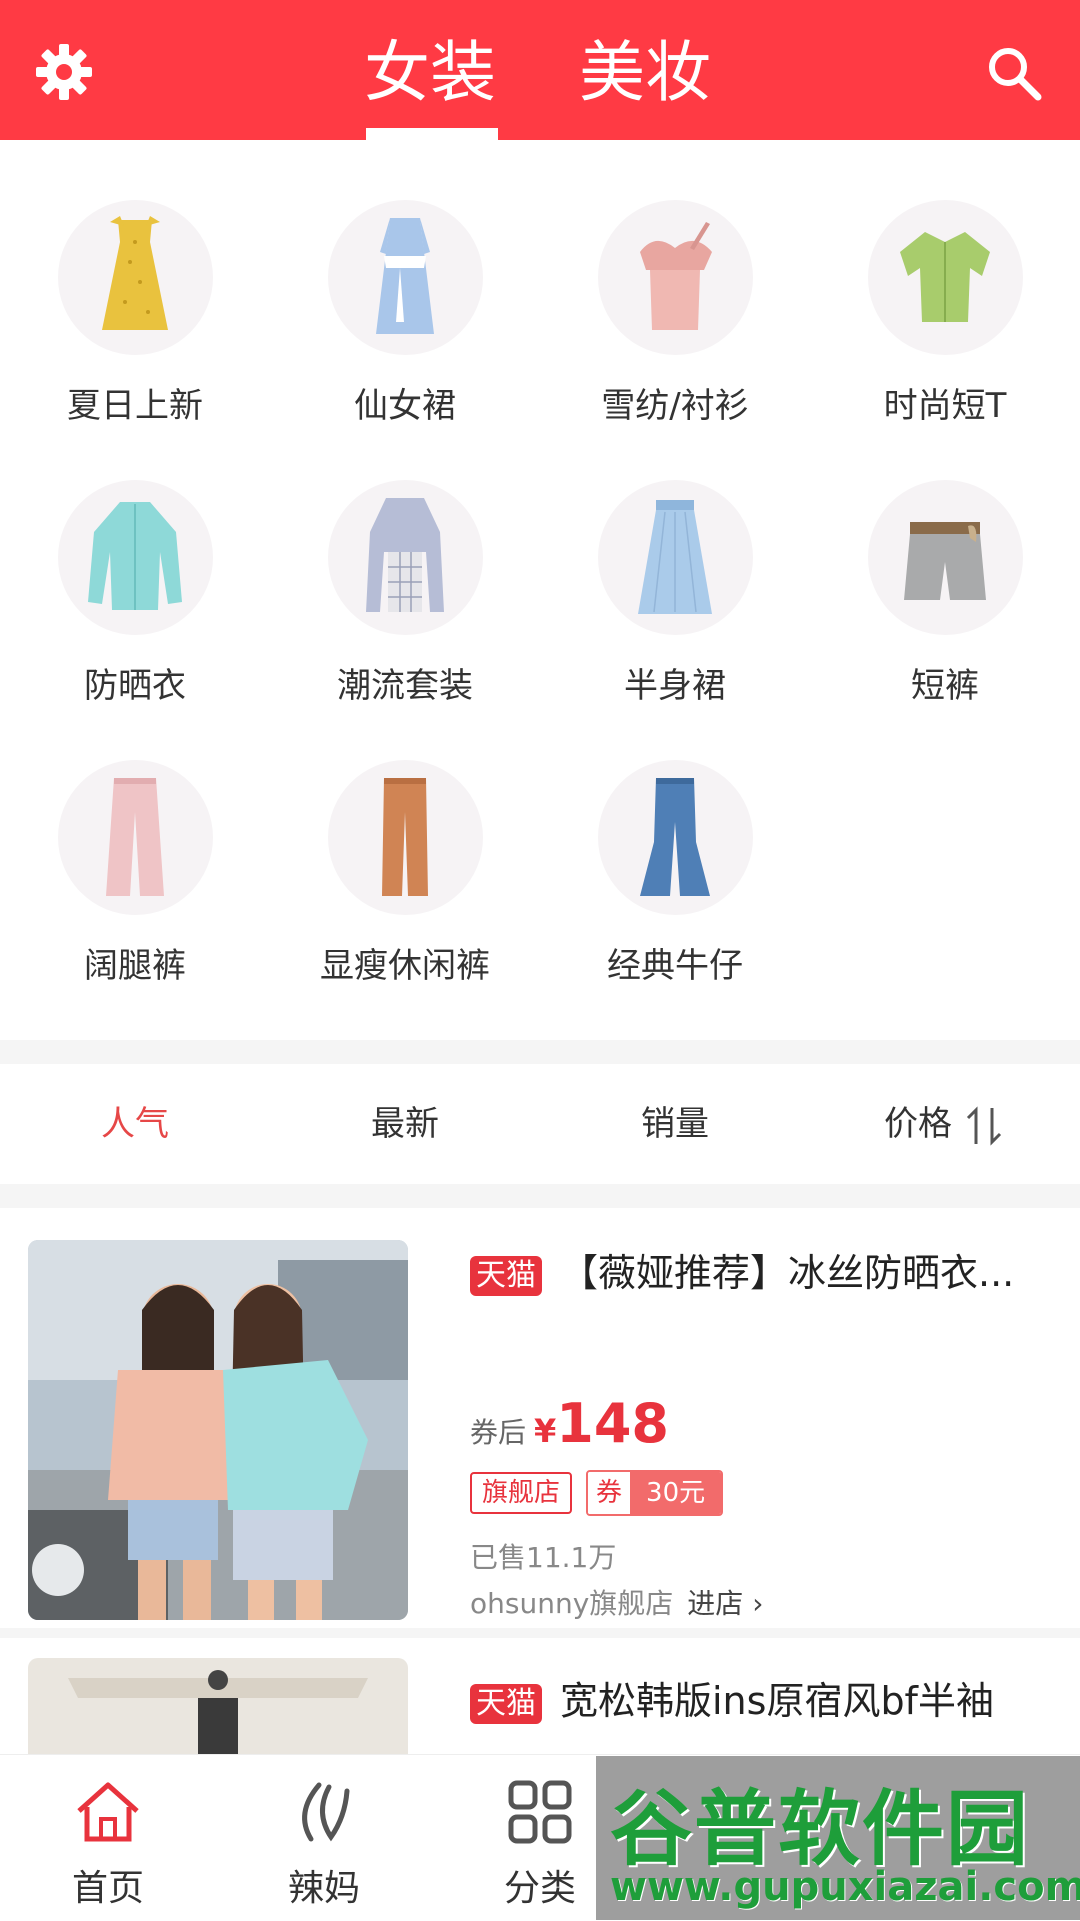 This screenshot has width=1080, height=1921. I want to click on sort-bar: 人气 最新 销量 价格, so click(540, 1124).